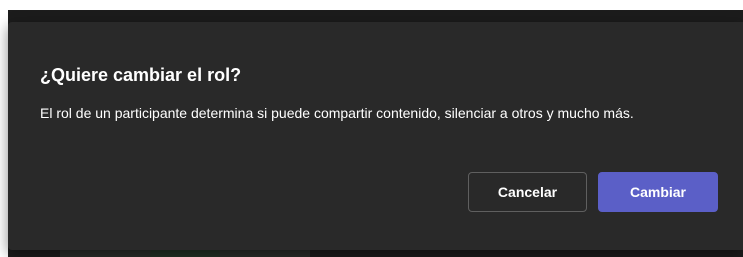 This screenshot has width=743, height=257. Describe the element at coordinates (658, 192) in the screenshot. I see `change-button: Cambiar` at that location.